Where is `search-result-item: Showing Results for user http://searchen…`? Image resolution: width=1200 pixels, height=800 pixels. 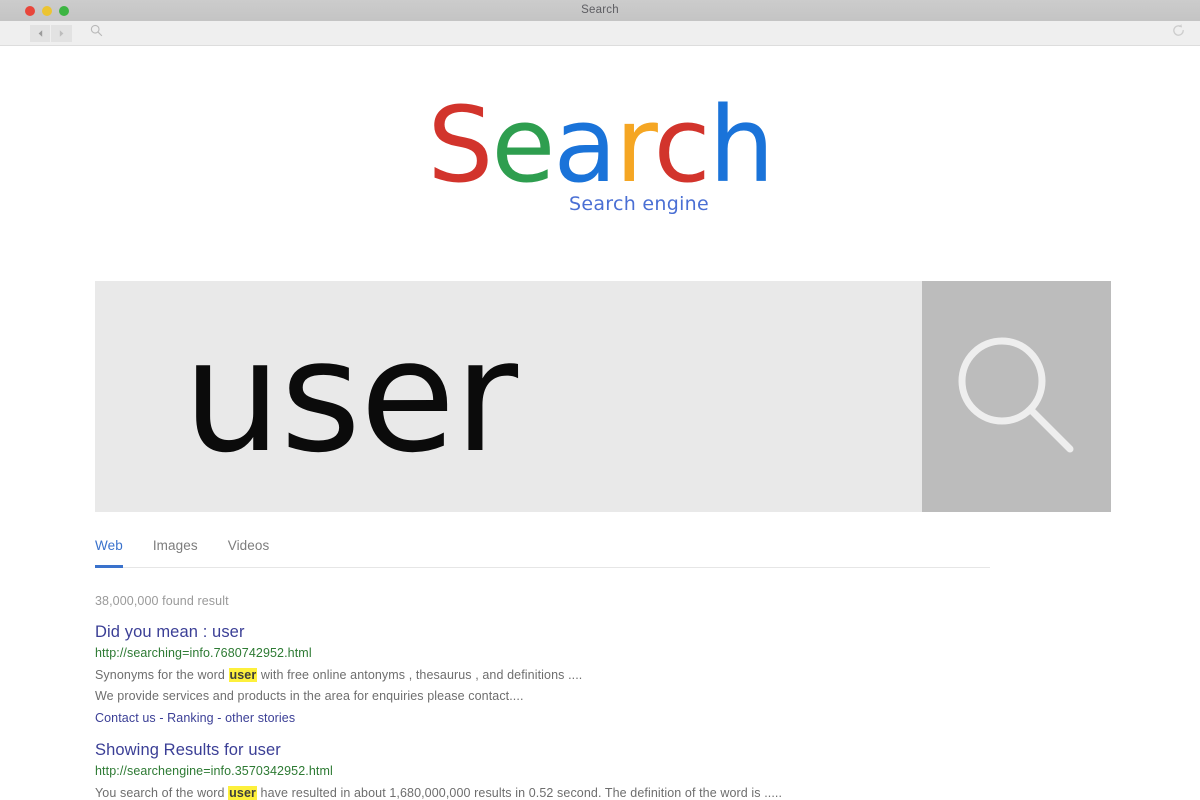 search-result-item: Showing Results for user http://searchen… is located at coordinates (620, 770).